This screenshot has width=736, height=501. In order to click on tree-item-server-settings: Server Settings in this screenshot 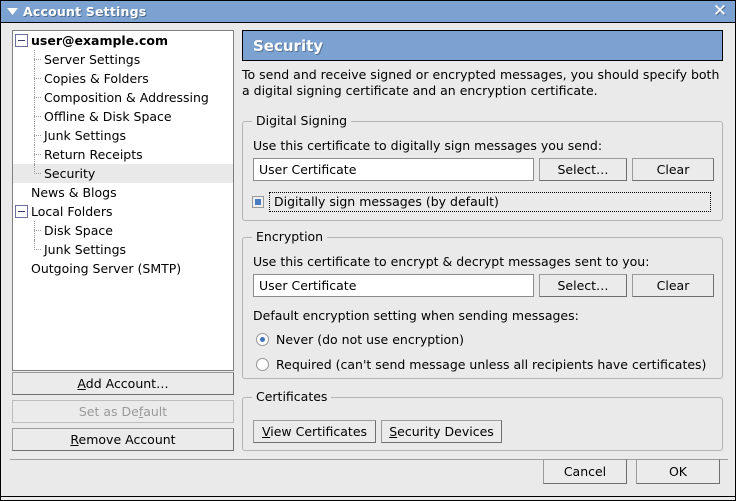, I will do `click(123, 59)`.